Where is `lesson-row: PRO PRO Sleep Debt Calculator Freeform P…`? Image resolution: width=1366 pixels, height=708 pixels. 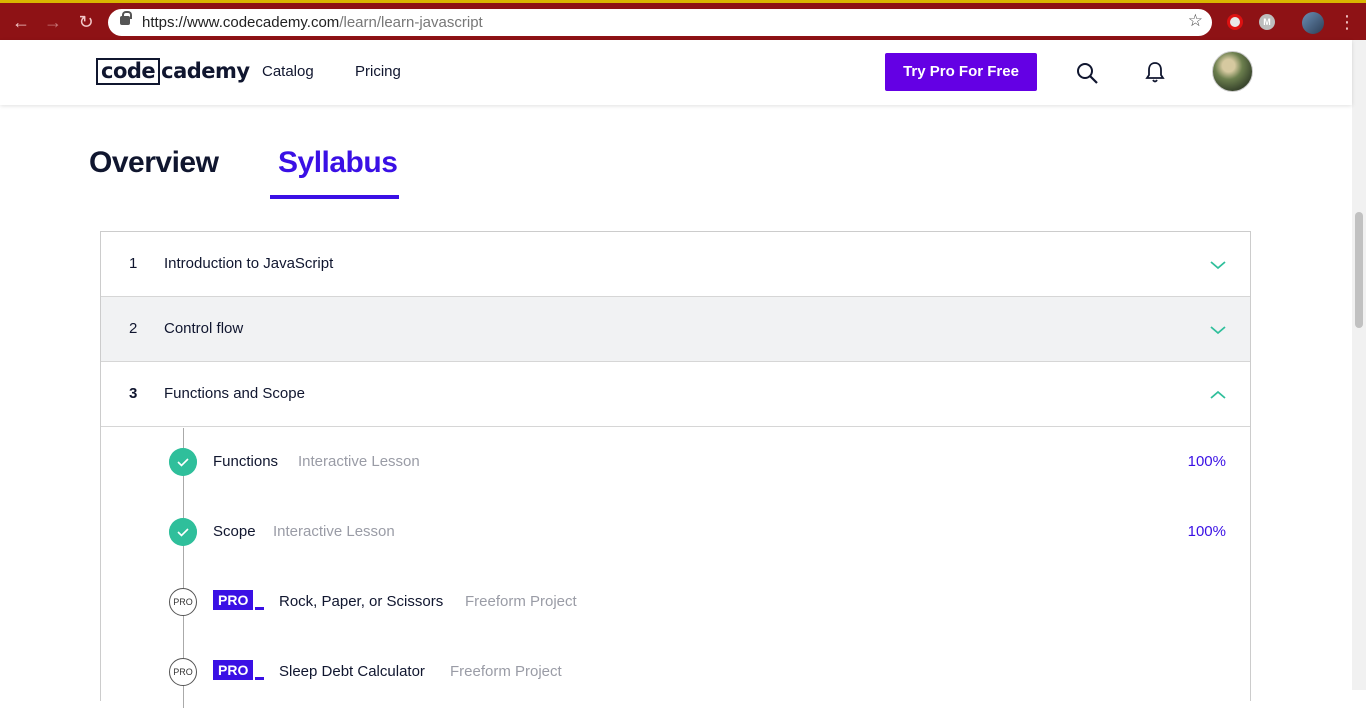
lesson-row: PRO PRO Sleep Debt Calculator Freeform P… is located at coordinates (675, 672).